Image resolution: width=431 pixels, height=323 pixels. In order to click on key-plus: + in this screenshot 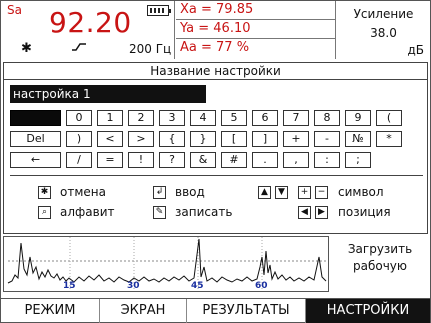, I will do `click(296, 139)`.